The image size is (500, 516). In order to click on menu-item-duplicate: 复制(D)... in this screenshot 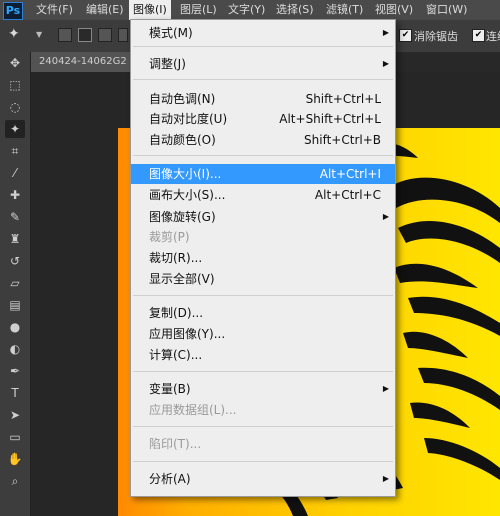, I will do `click(263, 313)`.